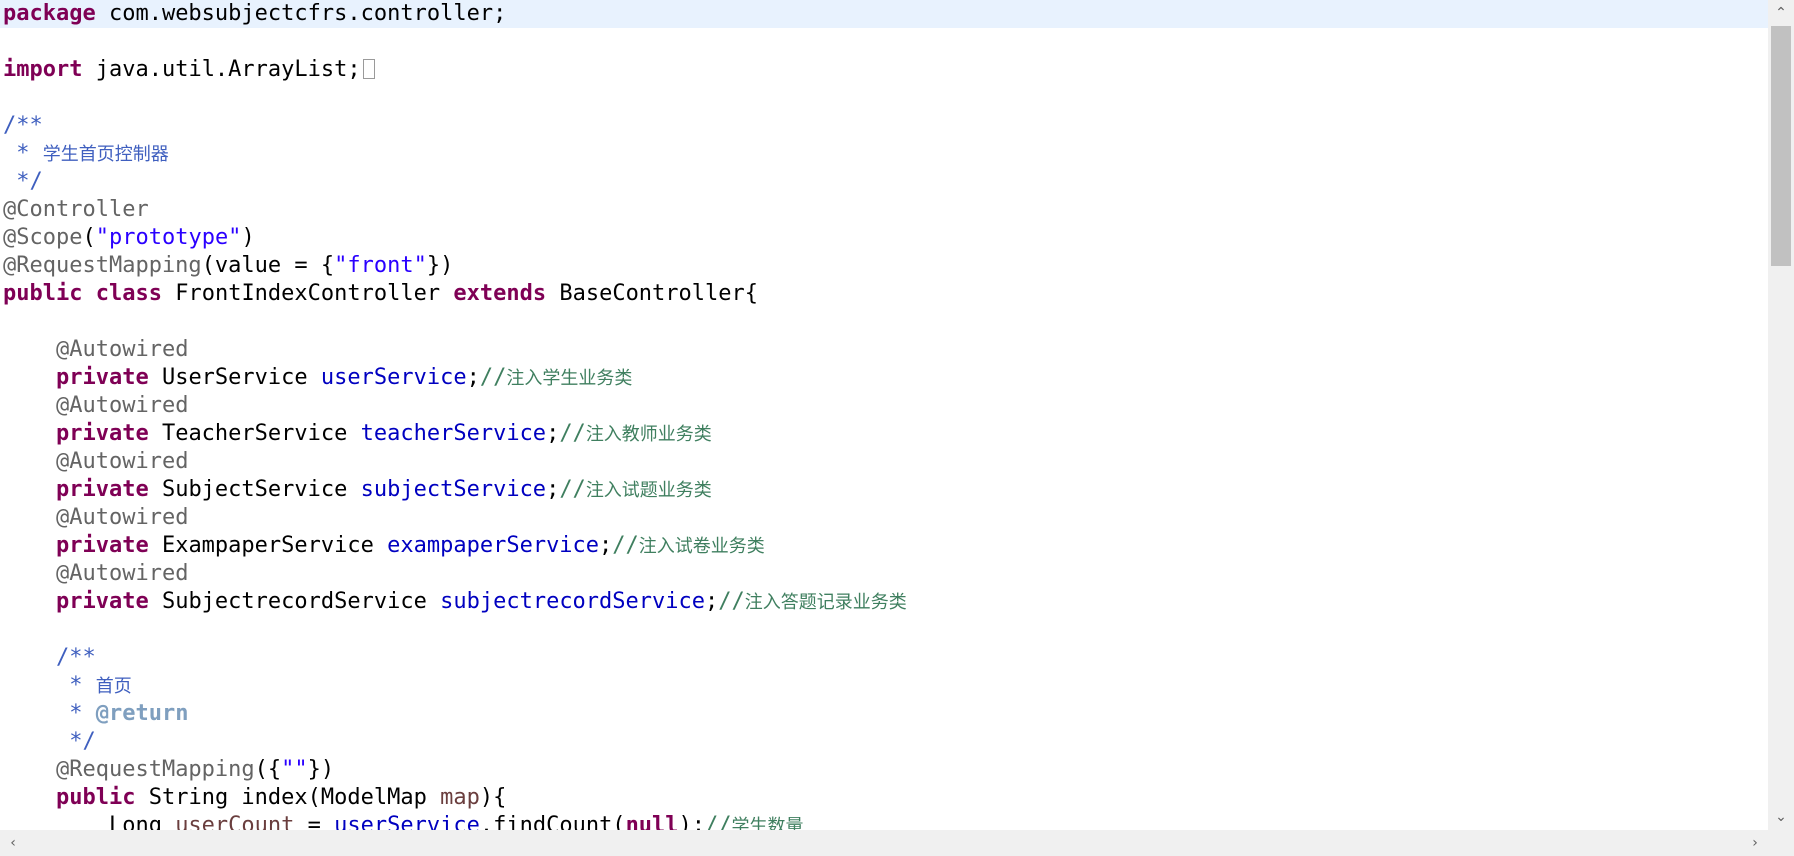 This screenshot has width=1794, height=856. What do you see at coordinates (89, 821) in the screenshot?
I see `code-token-plain: Long` at bounding box center [89, 821].